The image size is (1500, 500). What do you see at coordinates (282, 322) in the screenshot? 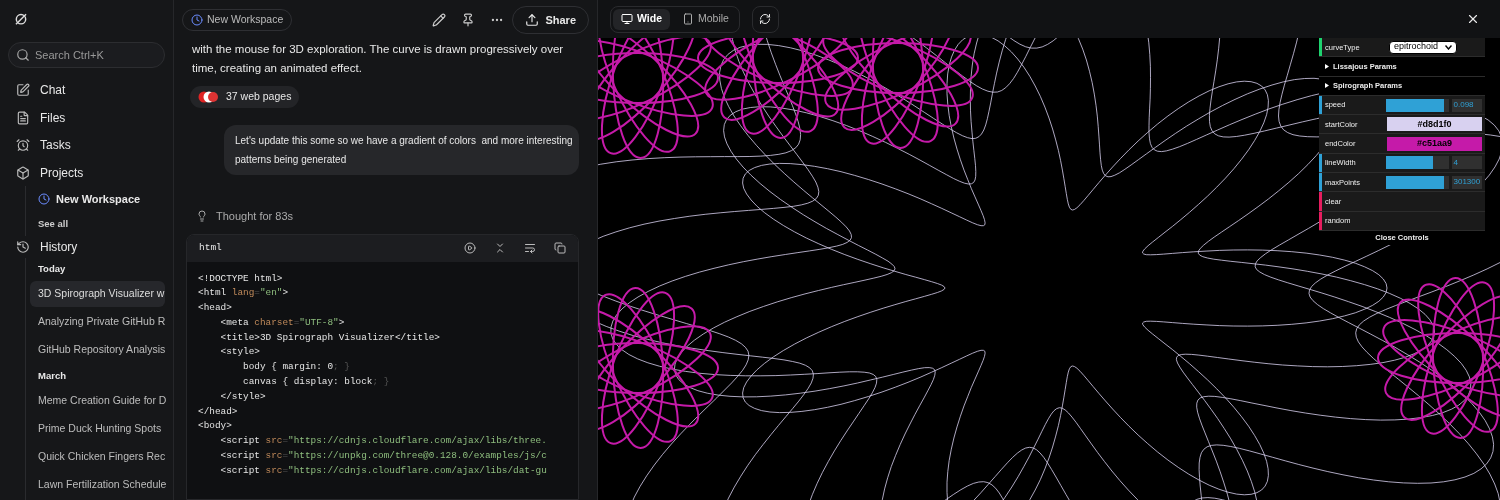
I see `code-line: <meta charset="UTF-8">` at bounding box center [282, 322].